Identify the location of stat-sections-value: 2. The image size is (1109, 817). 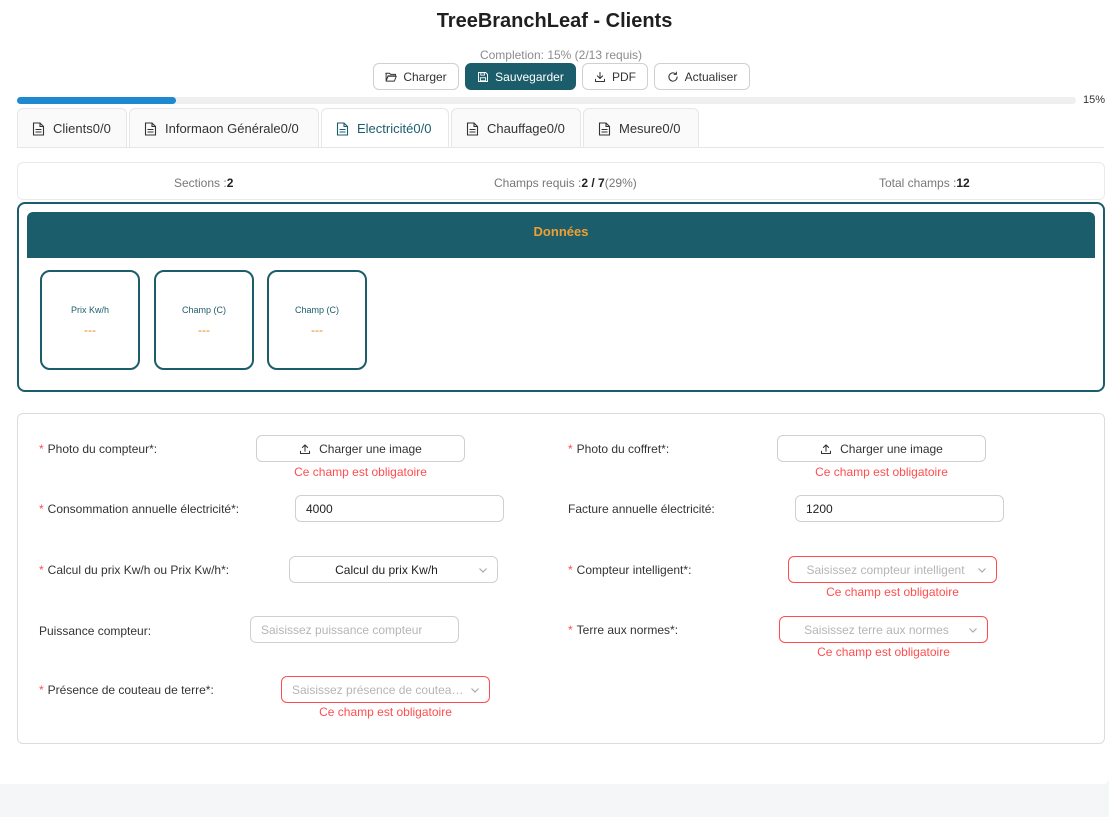
(230, 183).